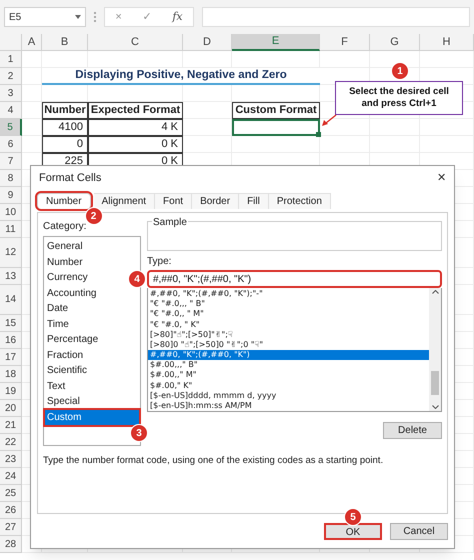 The height and width of the screenshot is (560, 474). I want to click on dialog-button: Cancel, so click(419, 531).